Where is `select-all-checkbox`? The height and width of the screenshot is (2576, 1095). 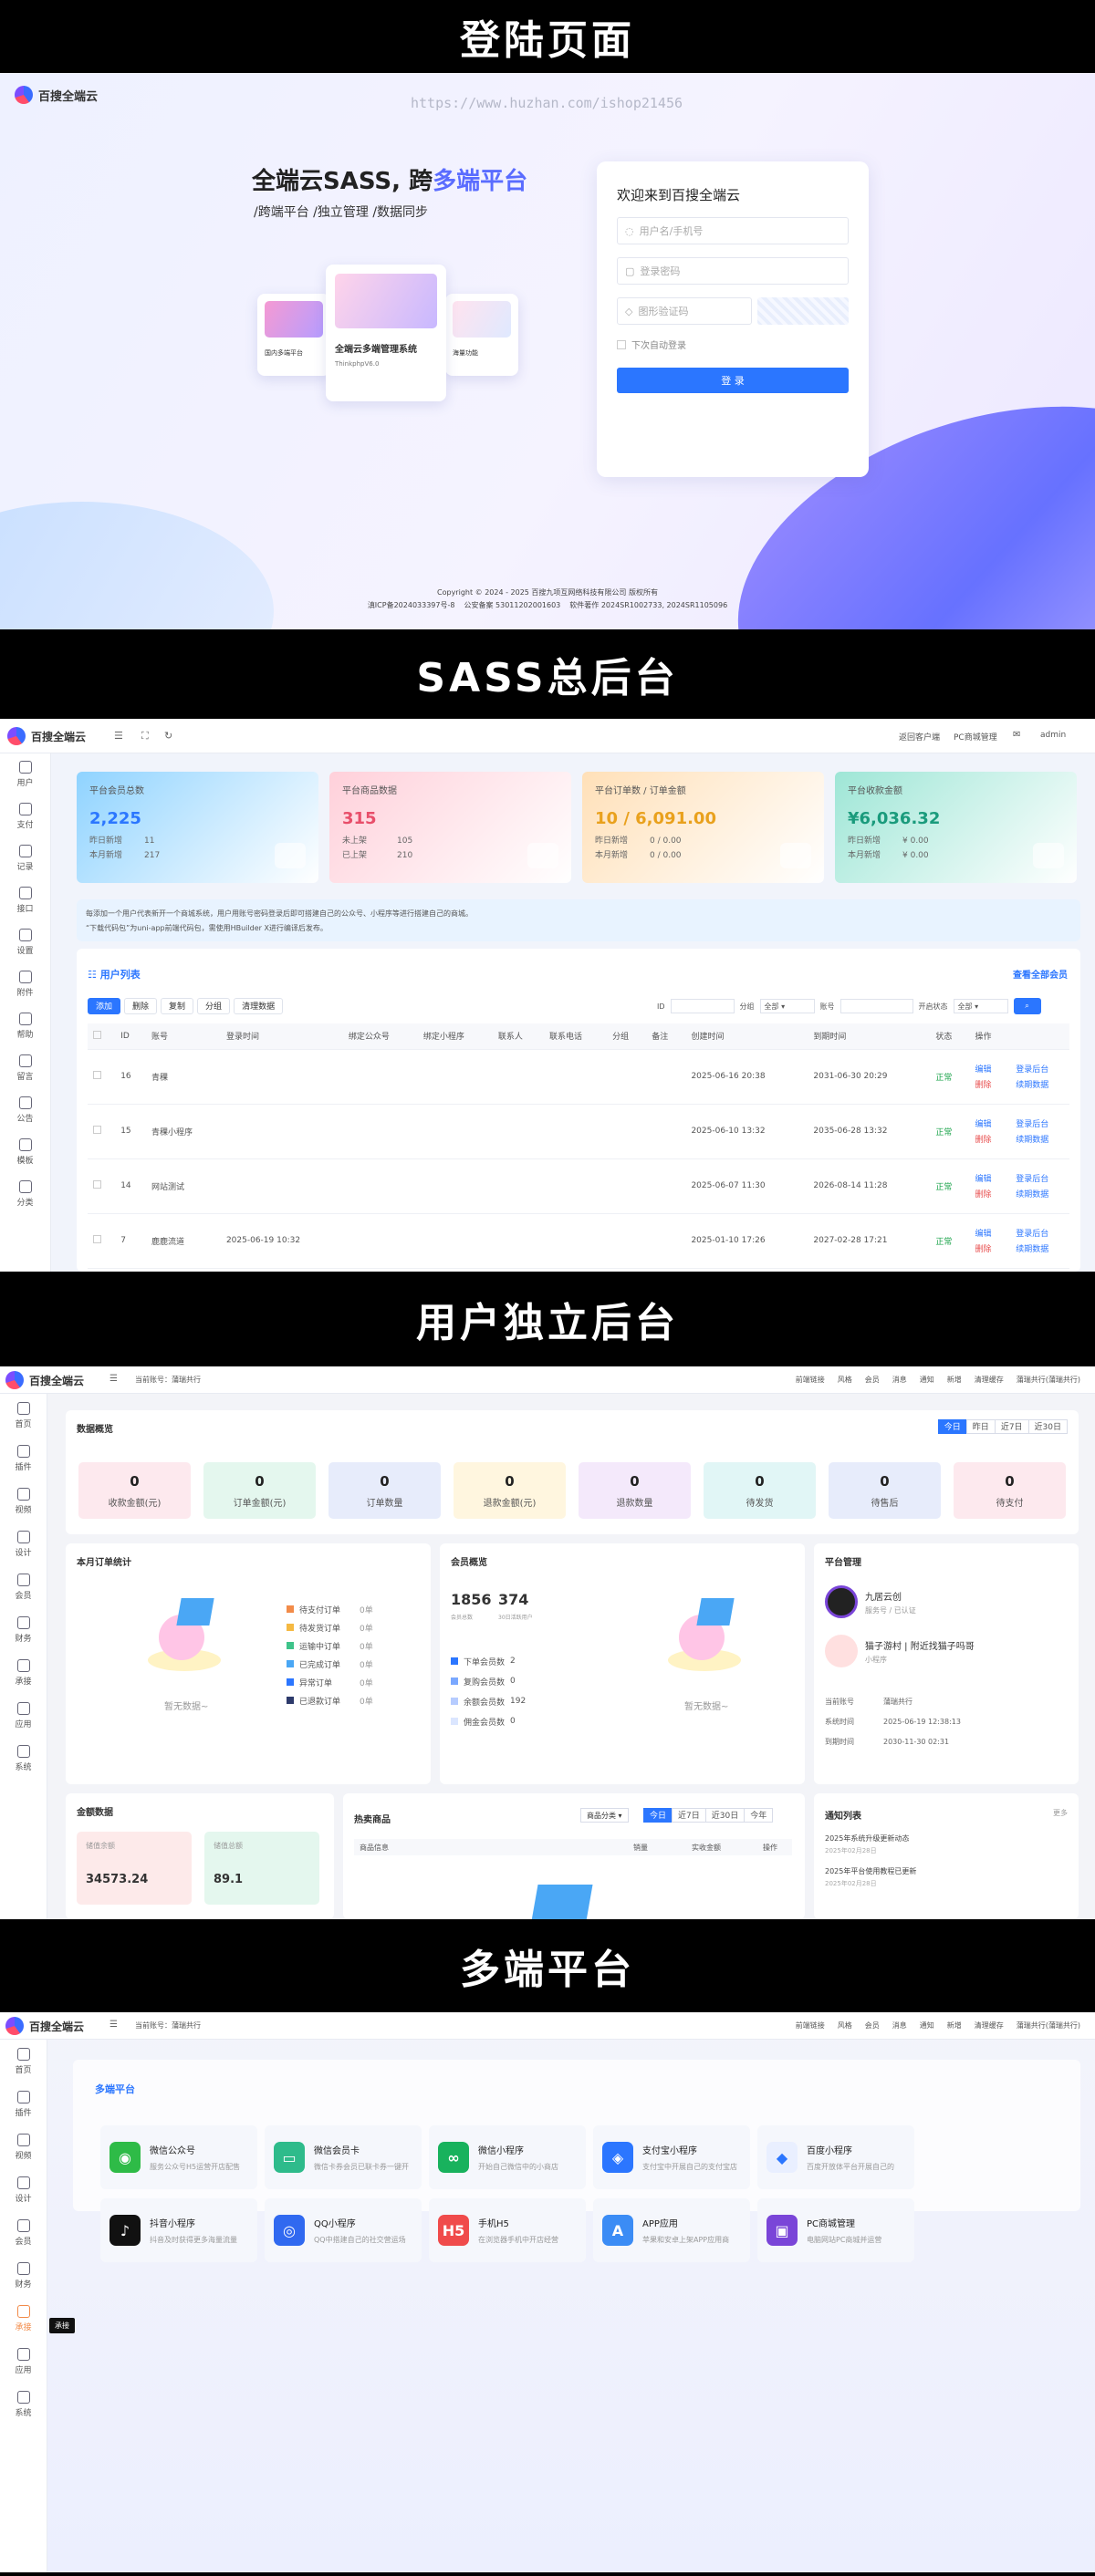
select-all-checkbox is located at coordinates (102, 1036).